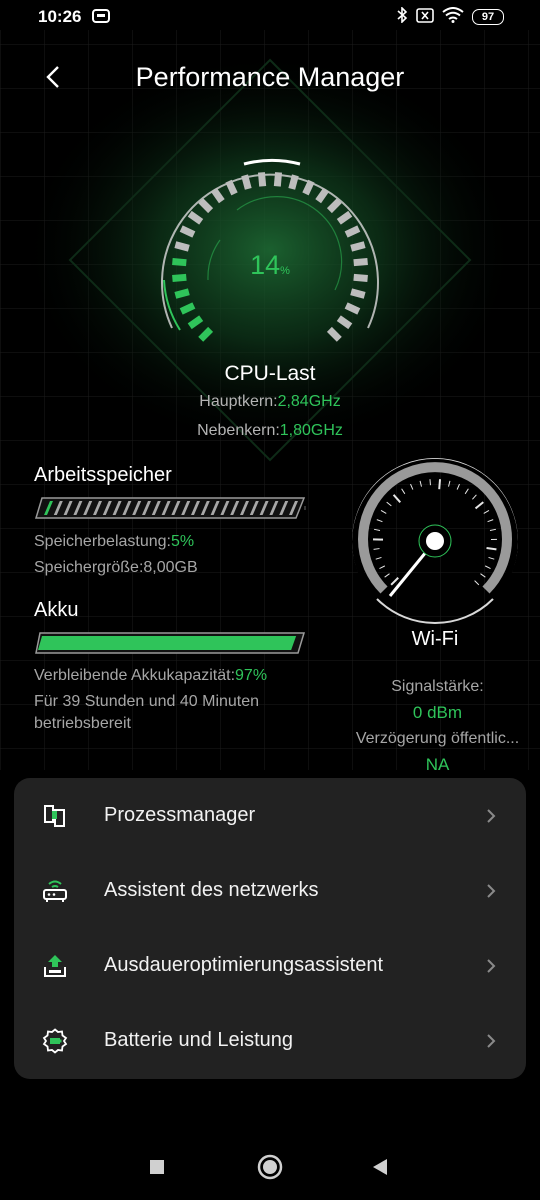 The width and height of the screenshot is (540, 1200). Describe the element at coordinates (265, 265) in the screenshot. I see `cpu-load-number: 14` at that location.